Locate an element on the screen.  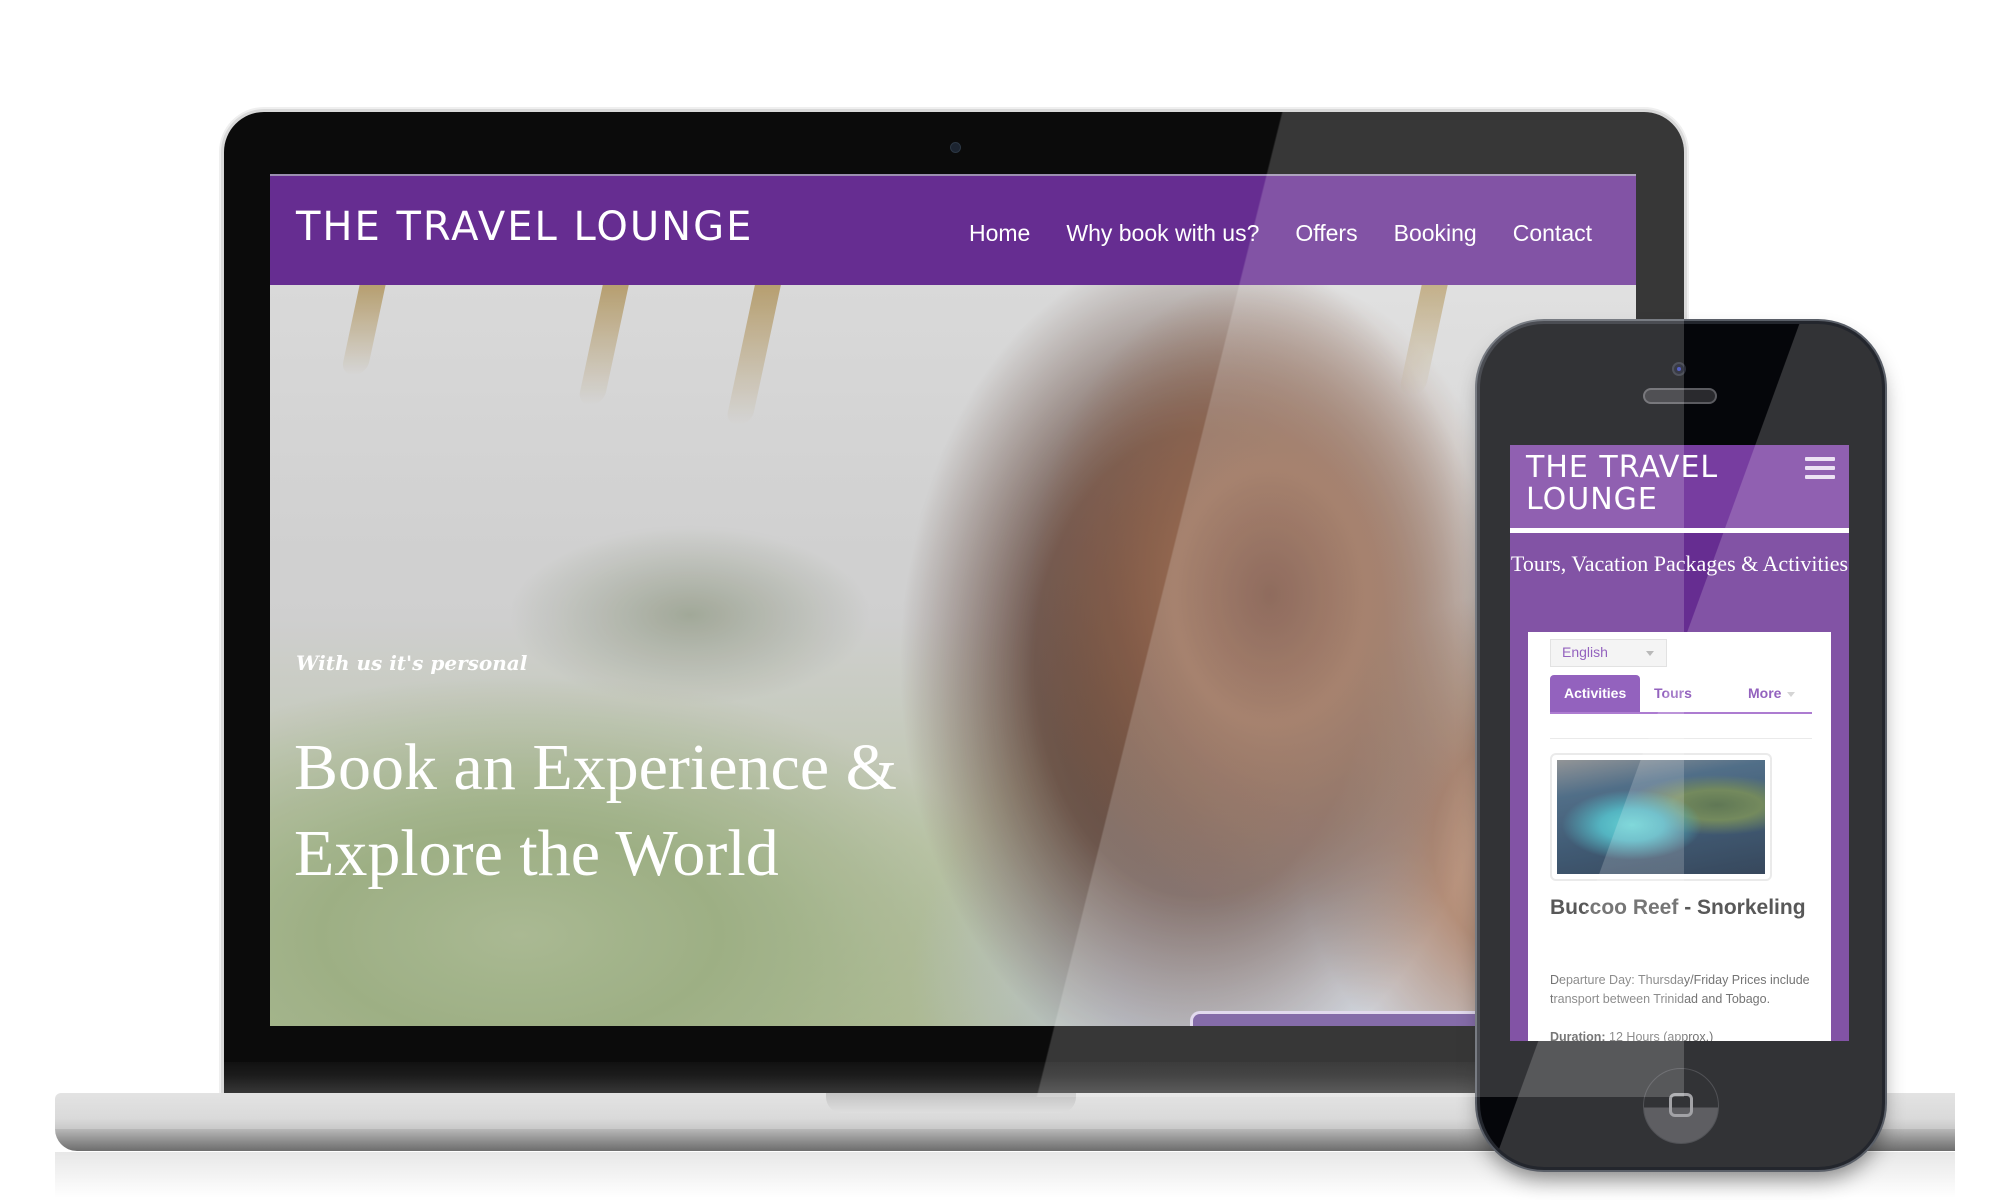
home-button is located at coordinates (1681, 1106).